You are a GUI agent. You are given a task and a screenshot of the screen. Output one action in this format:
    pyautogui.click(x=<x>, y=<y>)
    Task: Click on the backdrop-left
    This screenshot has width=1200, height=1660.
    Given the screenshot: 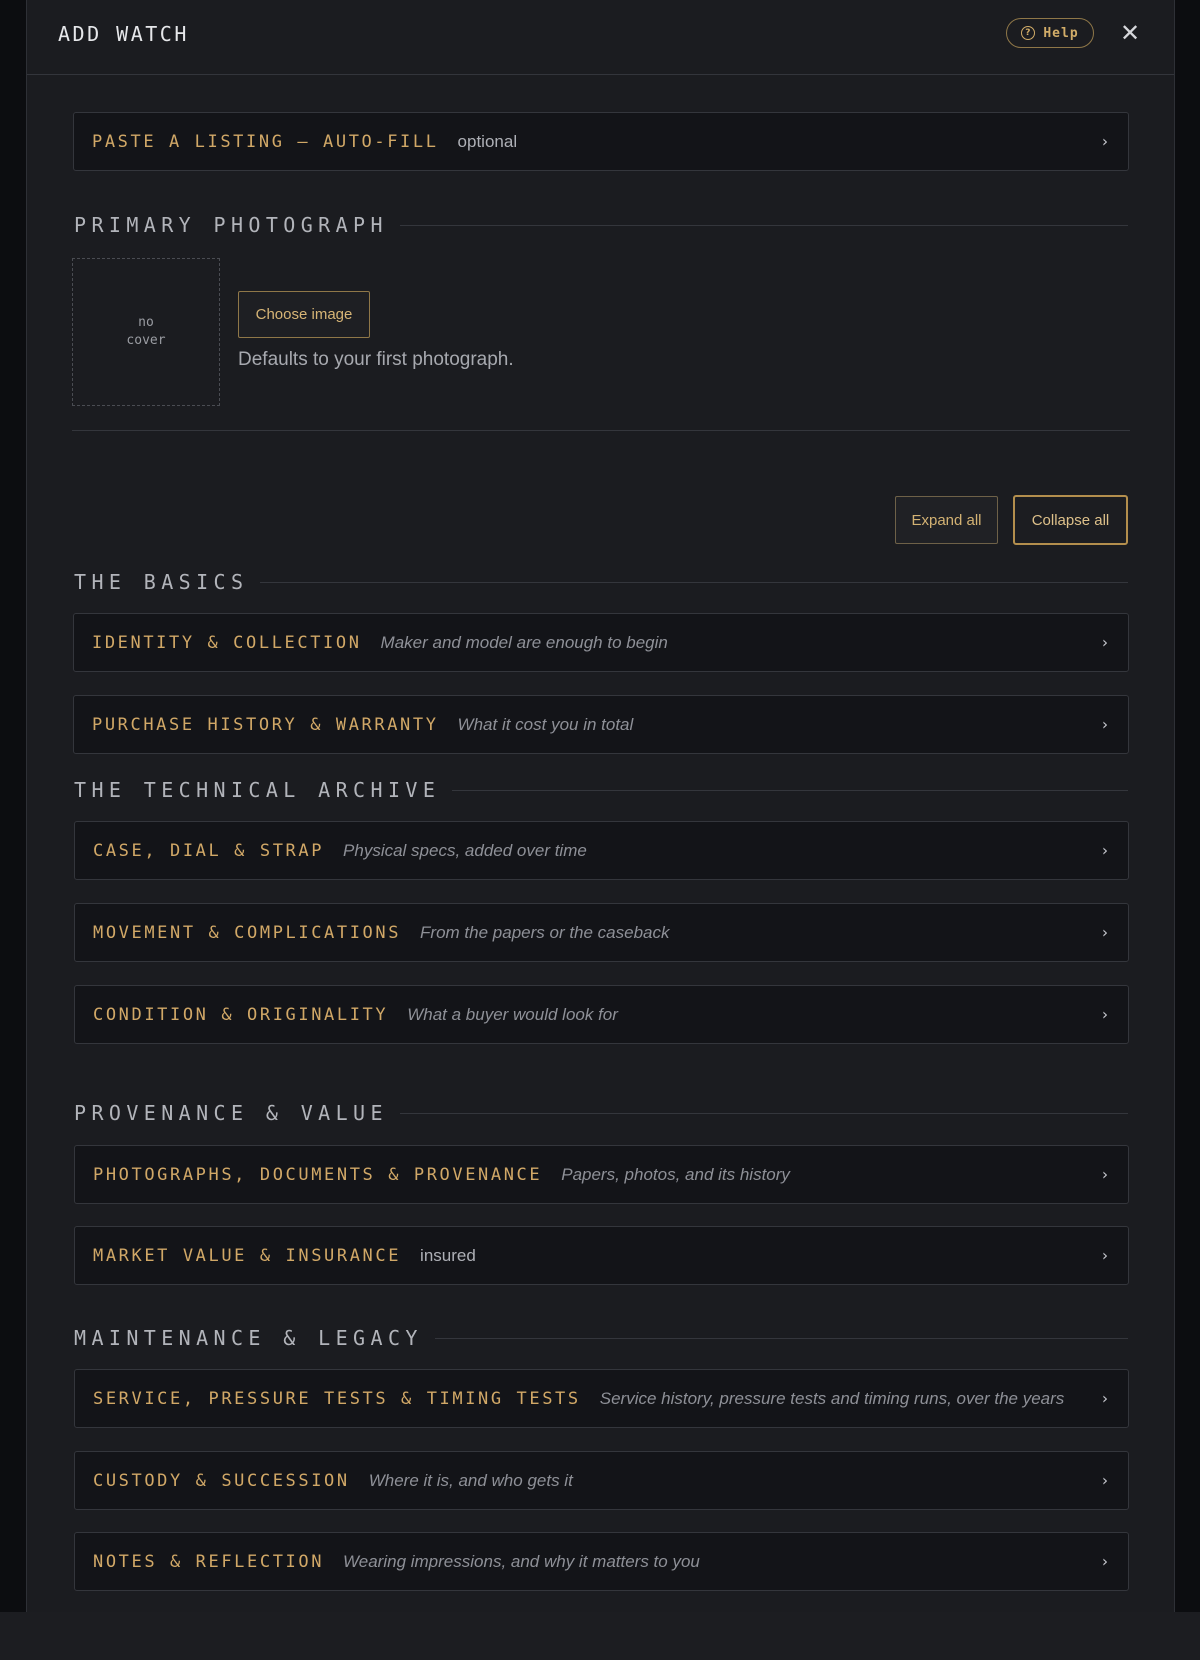 What is the action you would take?
    pyautogui.click(x=13, y=806)
    